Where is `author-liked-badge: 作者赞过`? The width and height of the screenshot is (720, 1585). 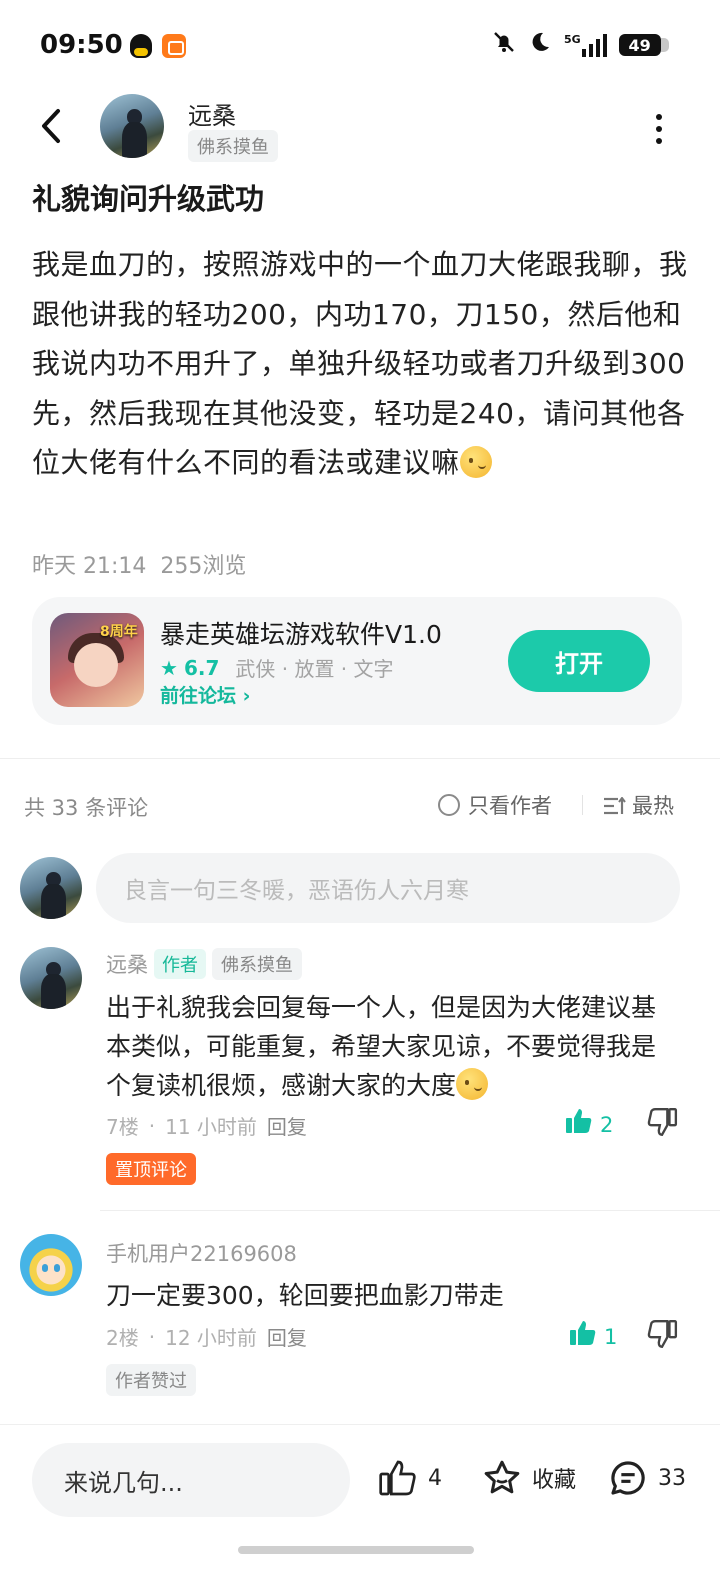
author-liked-badge: 作者赞过 is located at coordinates (151, 1380).